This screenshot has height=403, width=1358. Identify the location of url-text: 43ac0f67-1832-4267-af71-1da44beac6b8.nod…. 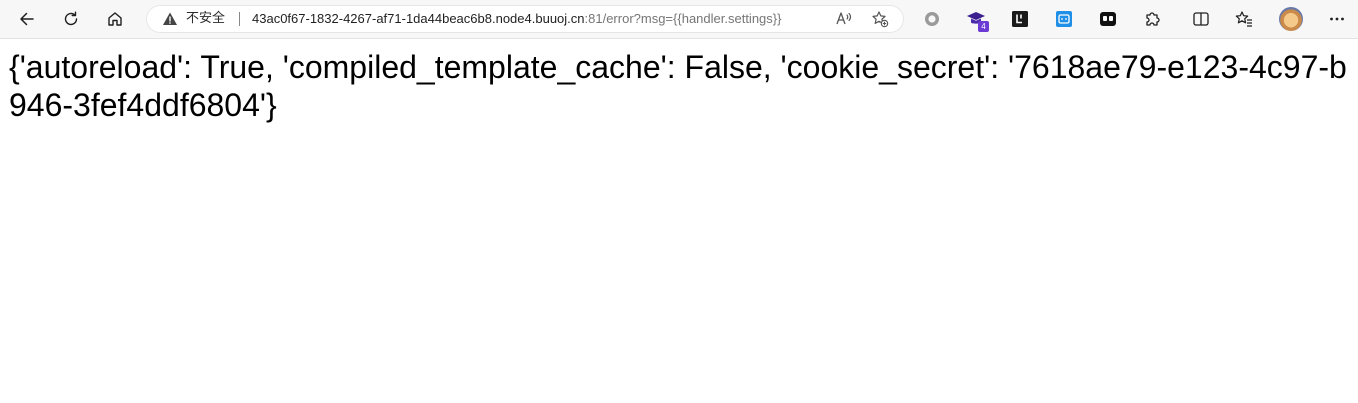
(516, 19).